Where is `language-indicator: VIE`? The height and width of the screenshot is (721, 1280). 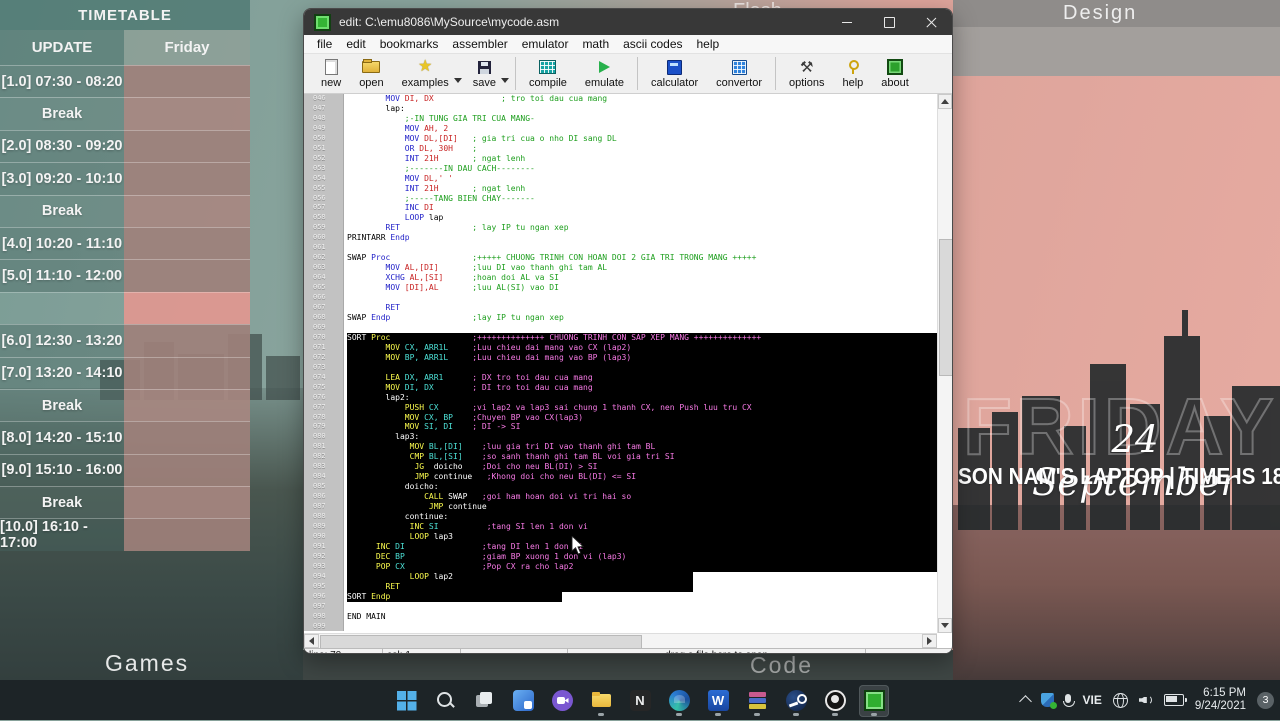
language-indicator: VIE is located at coordinates (1091, 700).